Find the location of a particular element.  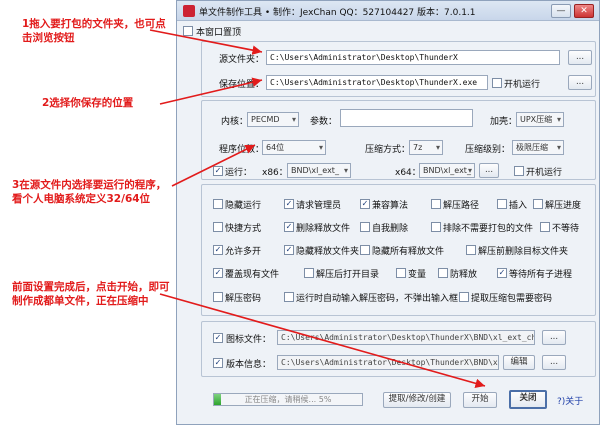

save-autorun-checkbox is located at coordinates (497, 83).